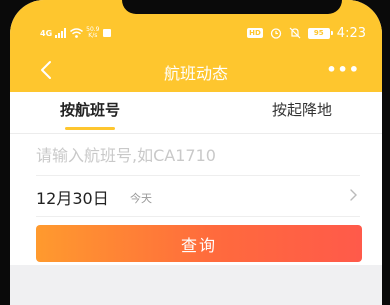  Describe the element at coordinates (351, 33) in the screenshot. I see `status-time: 4:23` at that location.